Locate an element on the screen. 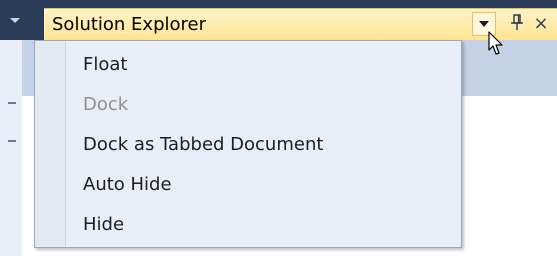 Image resolution: width=557 pixels, height=256 pixels. ide-chrome-top is located at coordinates (278, 4).